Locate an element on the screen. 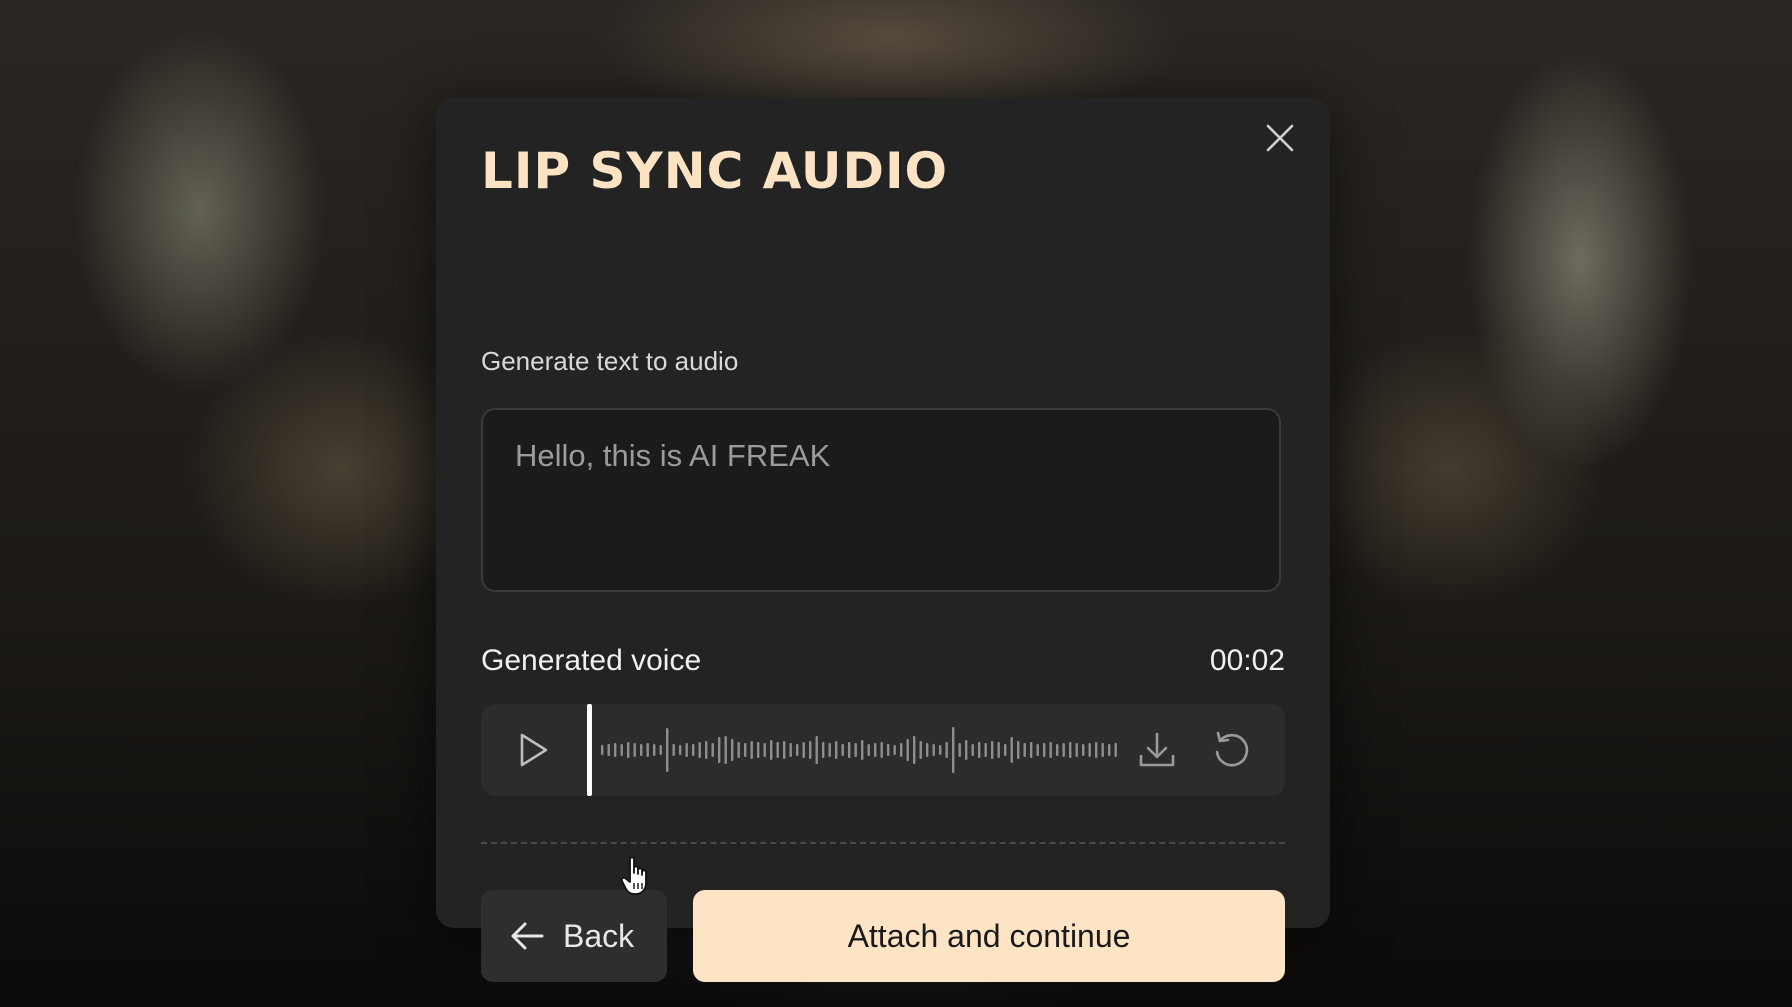 The height and width of the screenshot is (1007, 1792). text-to-audio-label: Generate text to audio is located at coordinates (610, 361).